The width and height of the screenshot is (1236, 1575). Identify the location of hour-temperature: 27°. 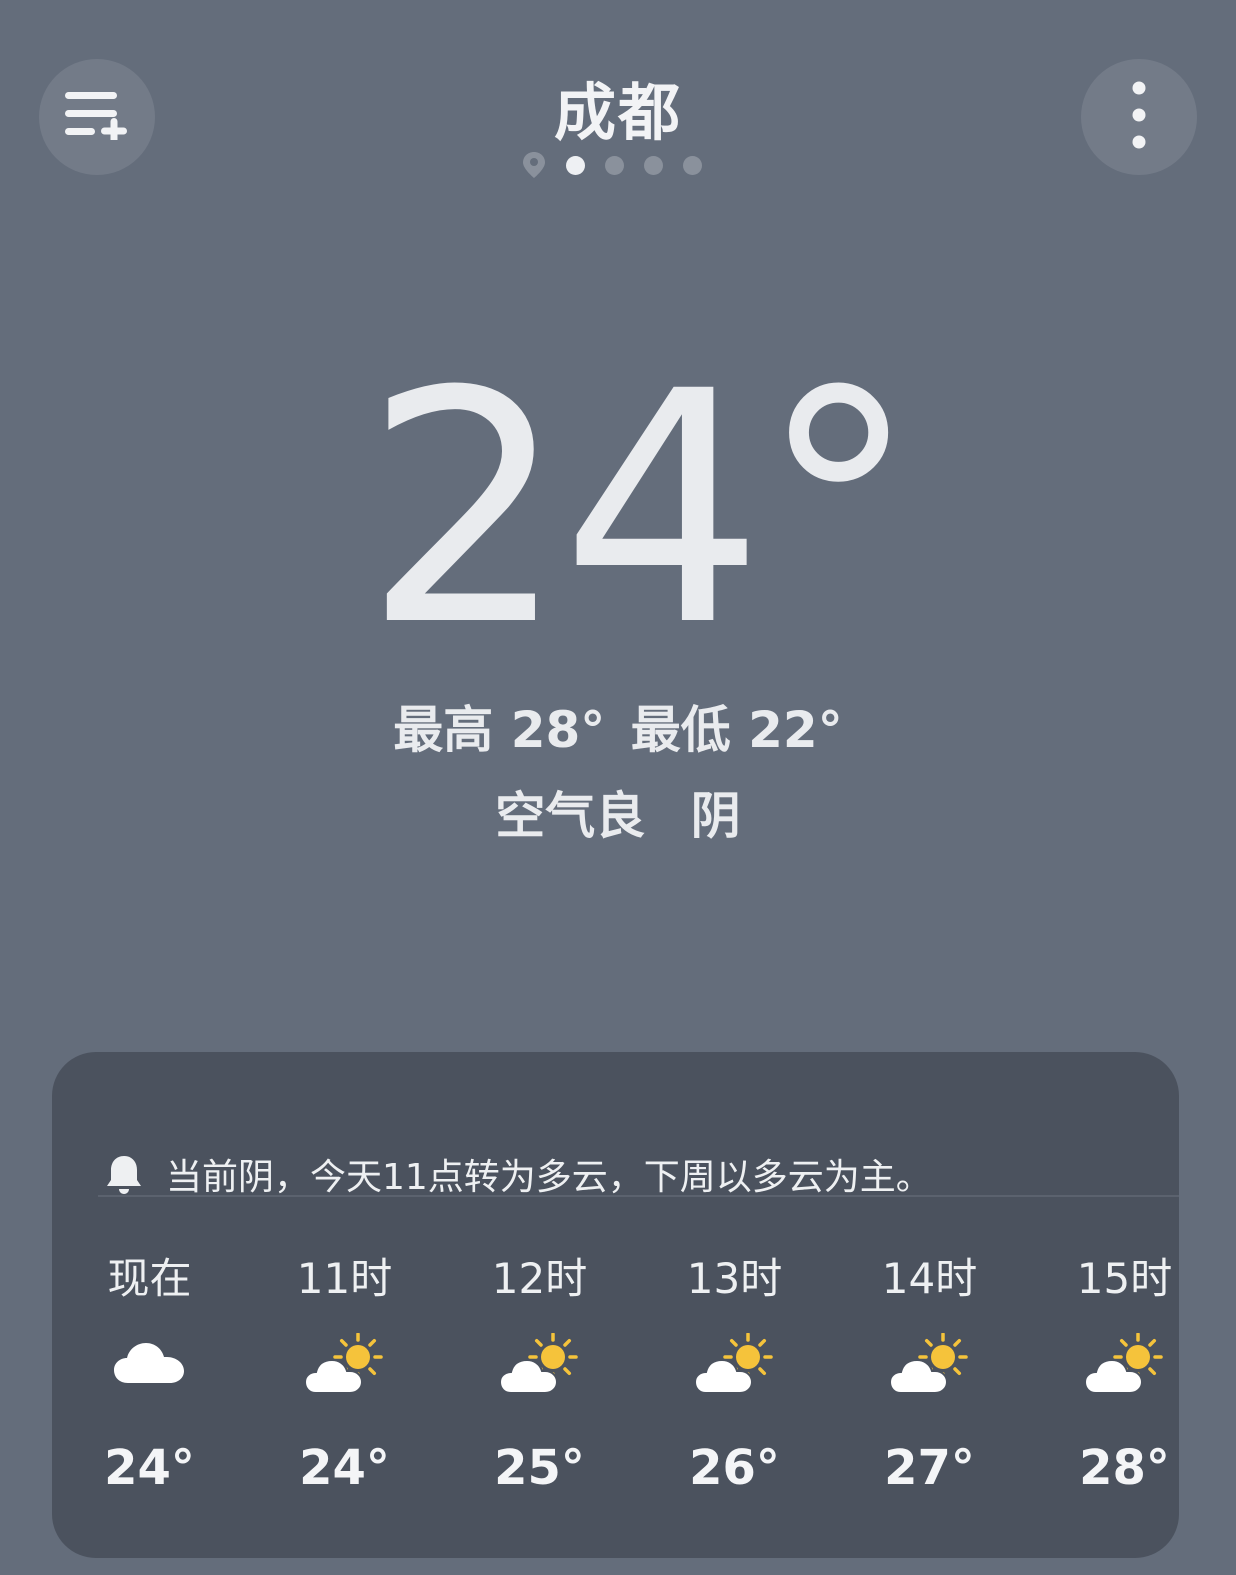
(929, 1468).